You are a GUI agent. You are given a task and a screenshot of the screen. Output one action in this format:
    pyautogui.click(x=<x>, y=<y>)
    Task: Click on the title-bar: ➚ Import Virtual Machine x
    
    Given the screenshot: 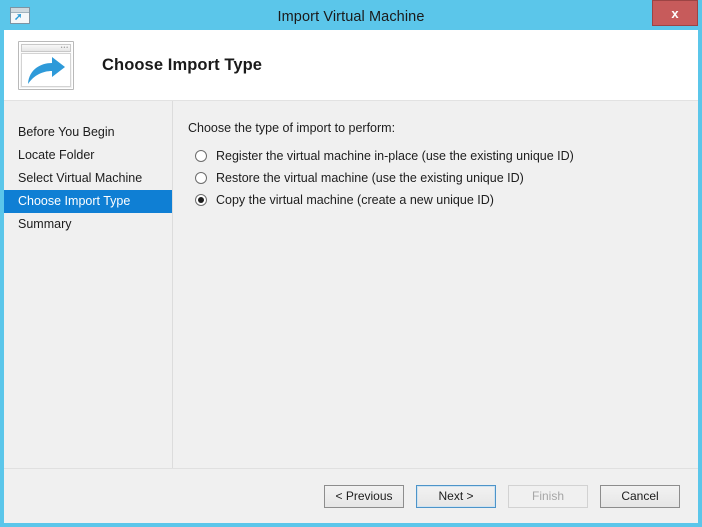 What is the action you would take?
    pyautogui.click(x=351, y=15)
    